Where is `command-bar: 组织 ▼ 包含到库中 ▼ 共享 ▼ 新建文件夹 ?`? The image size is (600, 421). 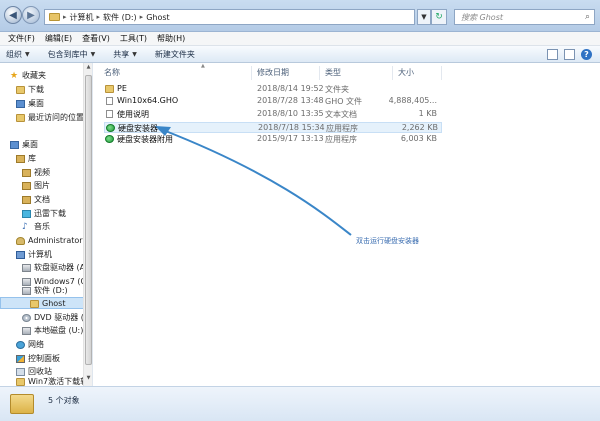 command-bar: 组织 ▼ 包含到库中 ▼ 共享 ▼ 新建文件夹 ? is located at coordinates (300, 54).